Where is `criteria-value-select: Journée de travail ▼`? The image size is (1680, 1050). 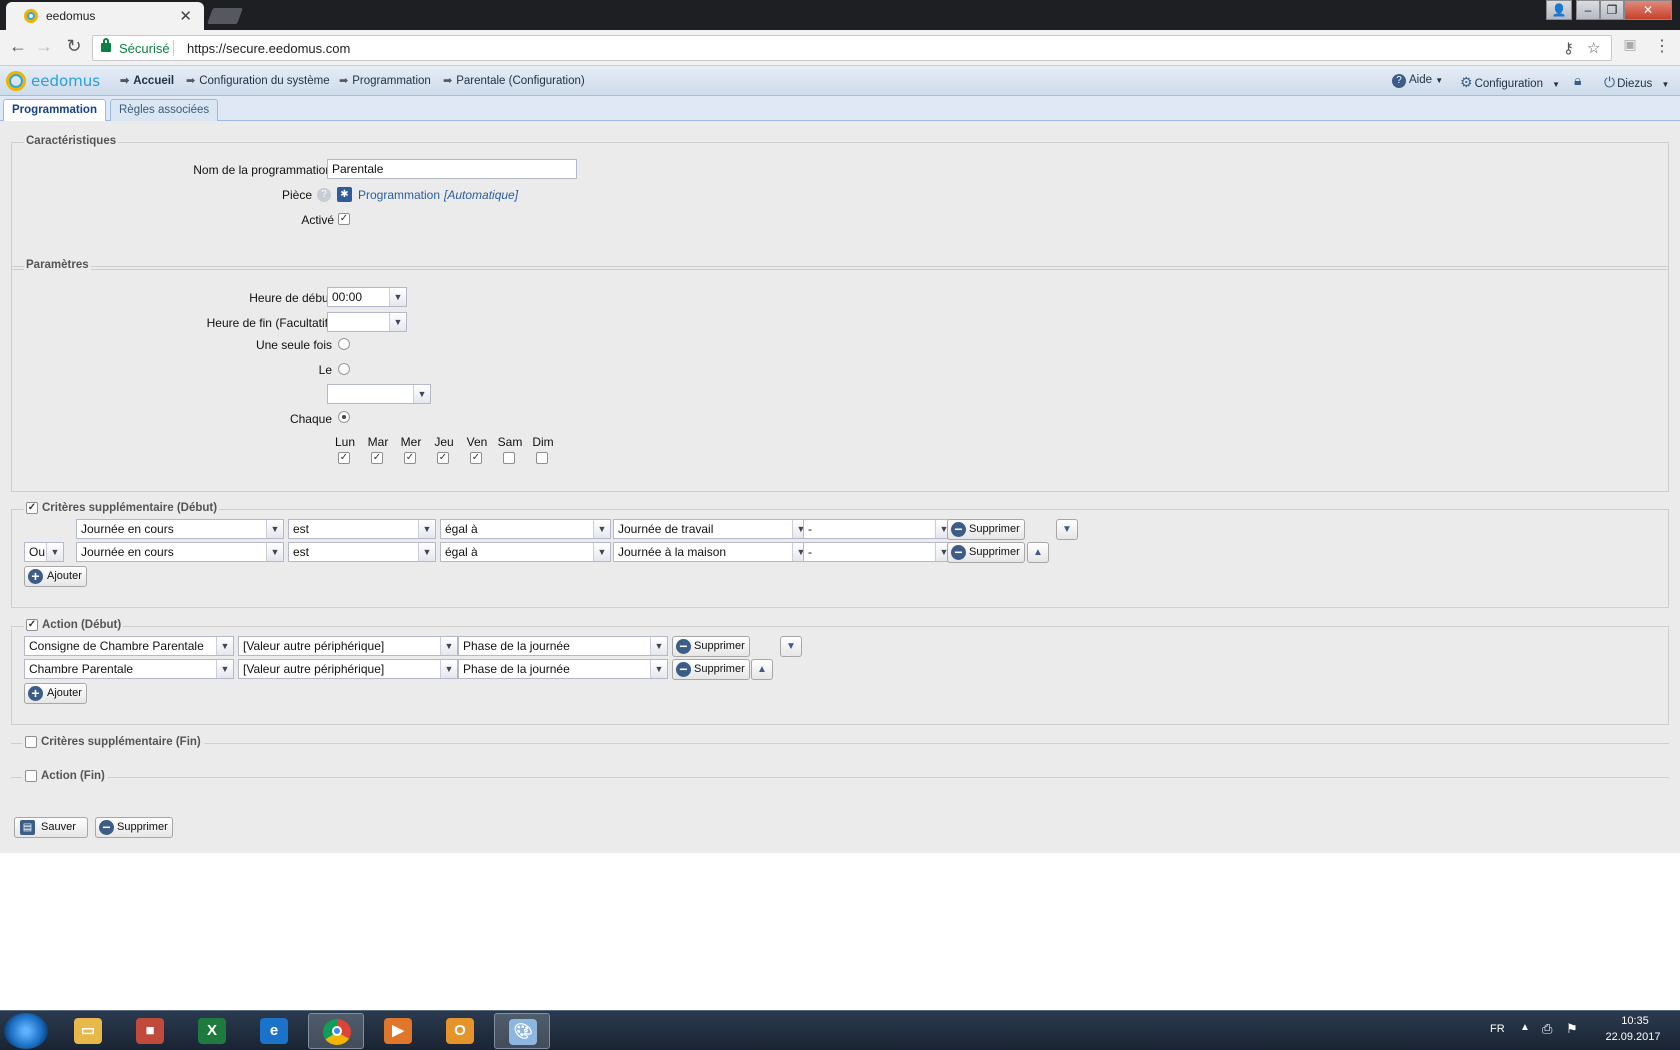
criteria-value-select: Journée de travail ▼ is located at coordinates (711, 529).